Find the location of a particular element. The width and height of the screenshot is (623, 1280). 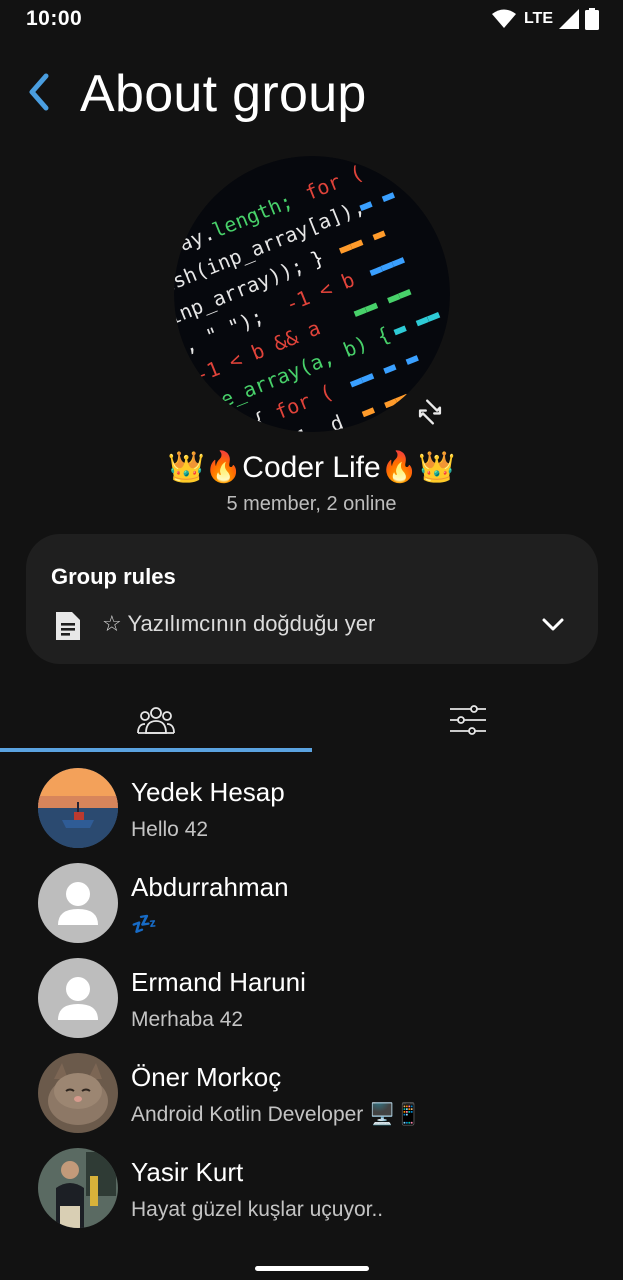

member-status: Hello 42 is located at coordinates (170, 829).